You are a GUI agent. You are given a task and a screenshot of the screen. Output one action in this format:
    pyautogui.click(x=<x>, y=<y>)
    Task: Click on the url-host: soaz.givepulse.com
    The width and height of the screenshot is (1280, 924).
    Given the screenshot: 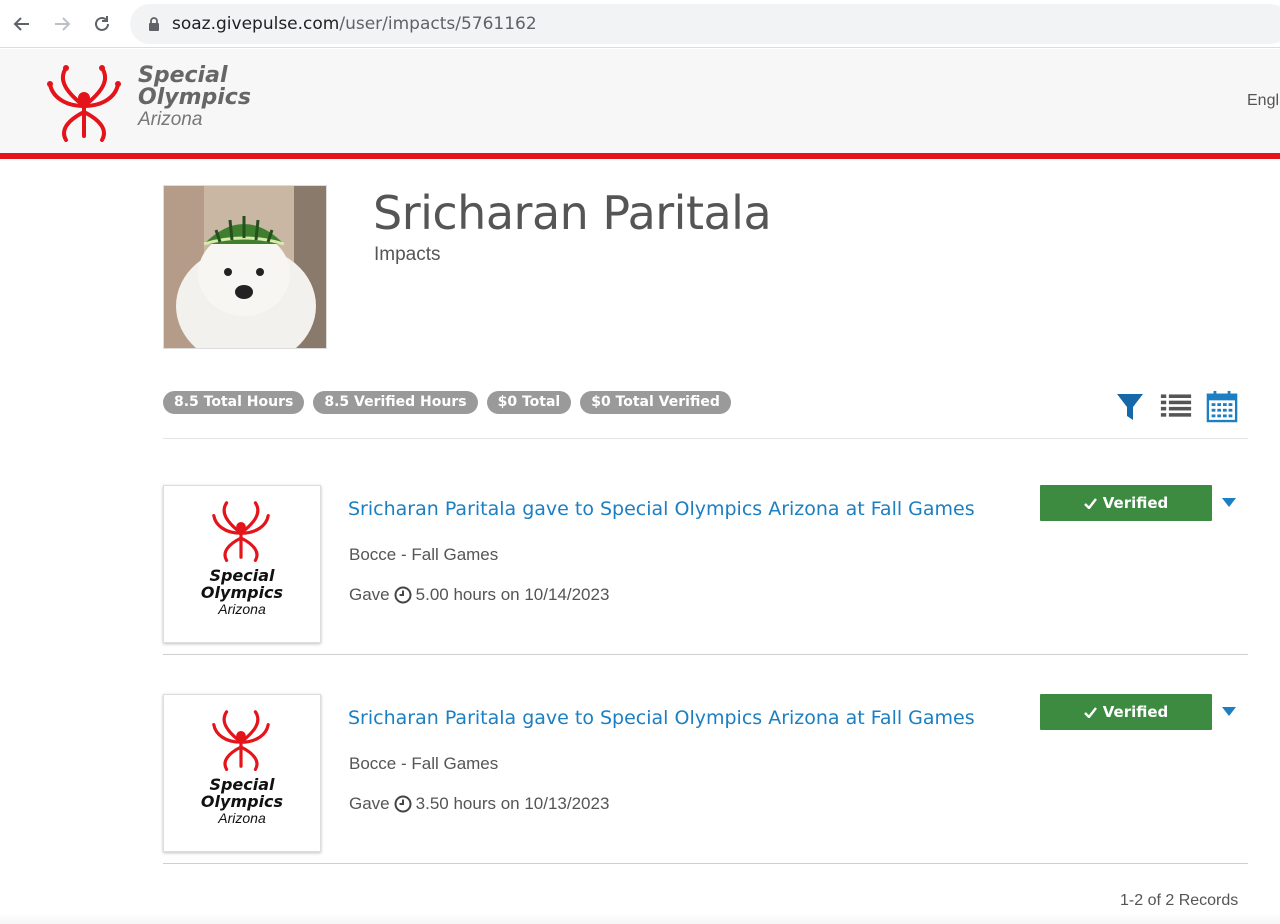 What is the action you would take?
    pyautogui.click(x=256, y=24)
    